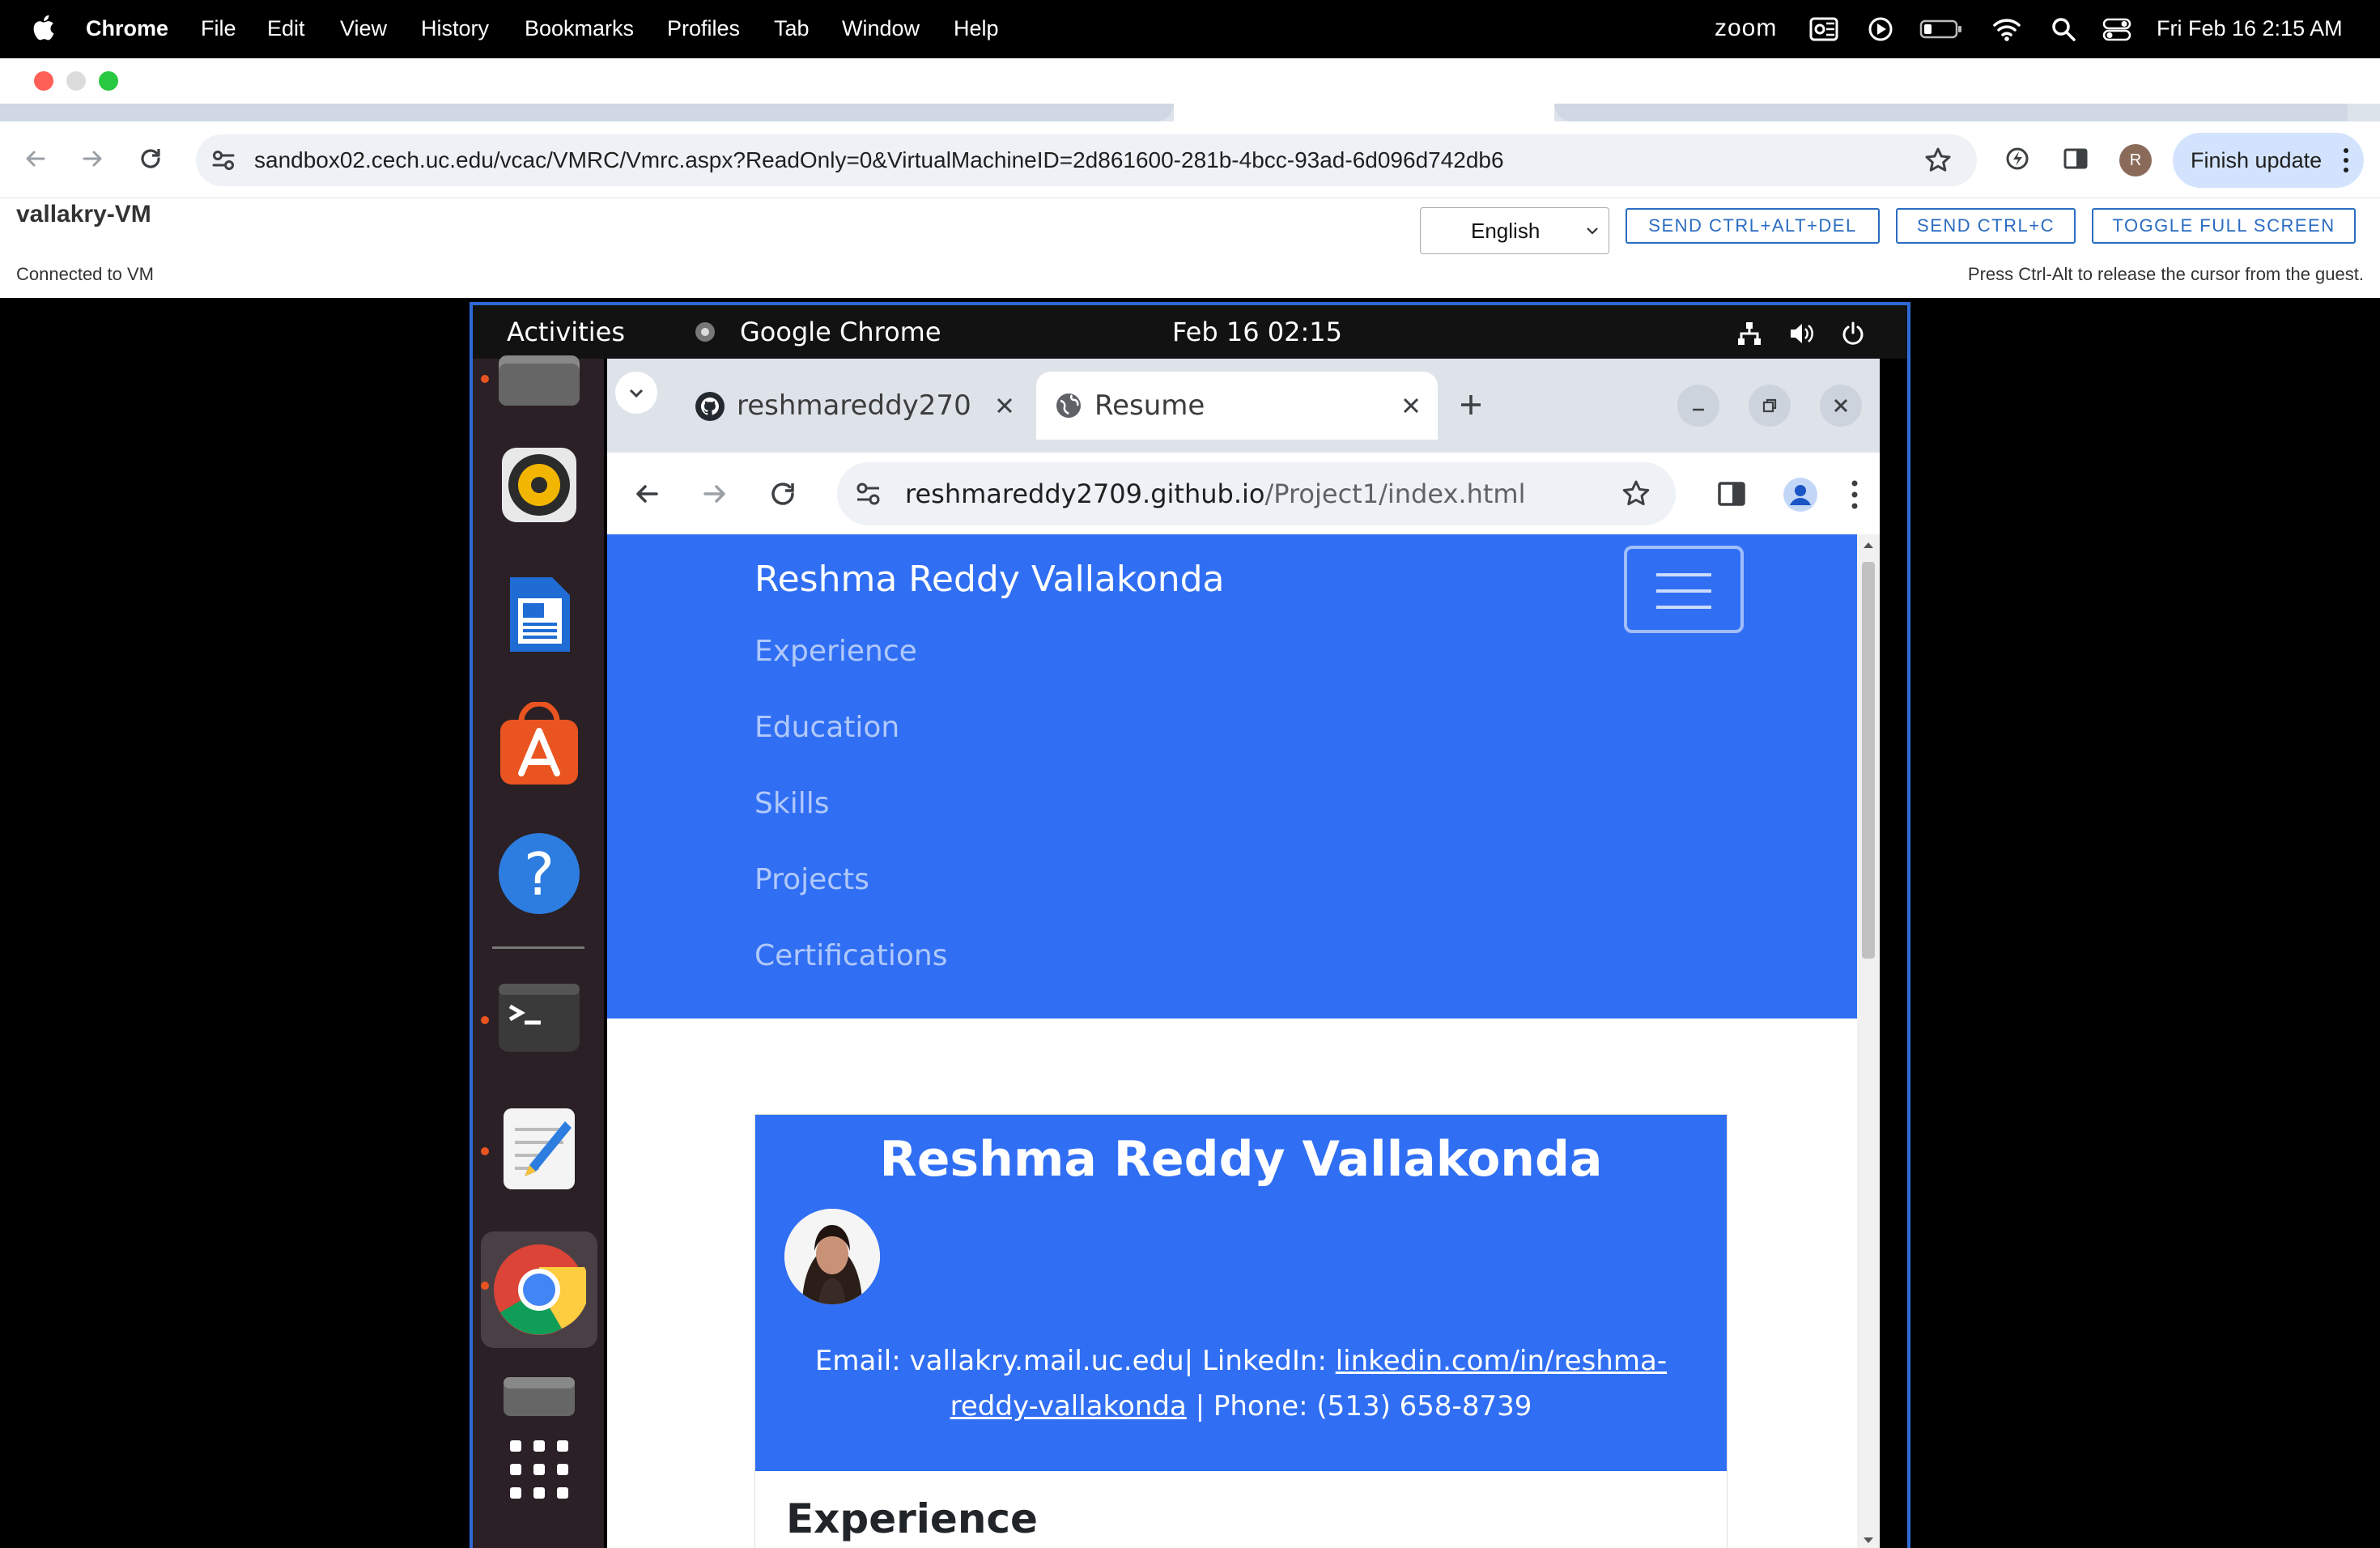 The width and height of the screenshot is (2380, 1548). What do you see at coordinates (990, 580) in the screenshot?
I see `navbar-brand: Reshma Reddy Vallakonda` at bounding box center [990, 580].